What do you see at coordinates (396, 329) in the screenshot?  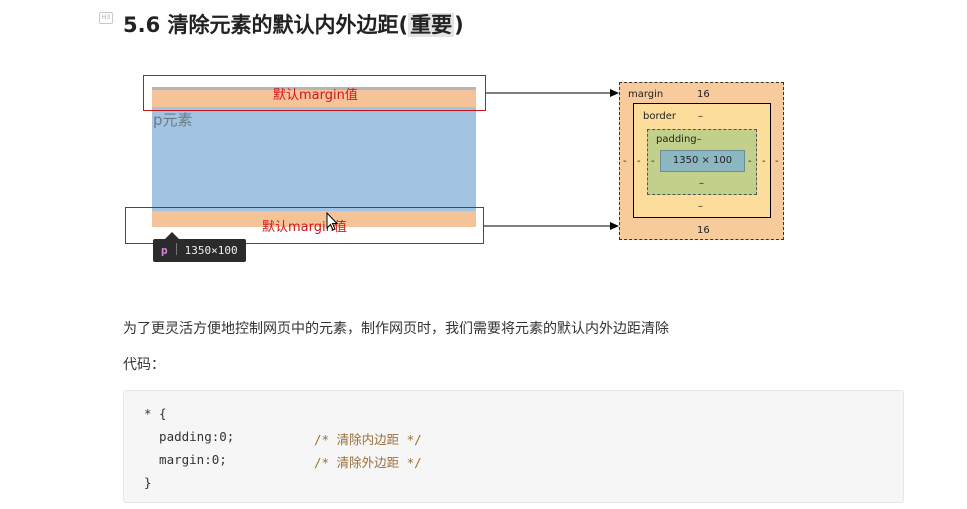 I see `description-paragraph: 为了更灵活方便地控制网页中的元素，制作网页时，我们需要将元素的默认内外边距清除` at bounding box center [396, 329].